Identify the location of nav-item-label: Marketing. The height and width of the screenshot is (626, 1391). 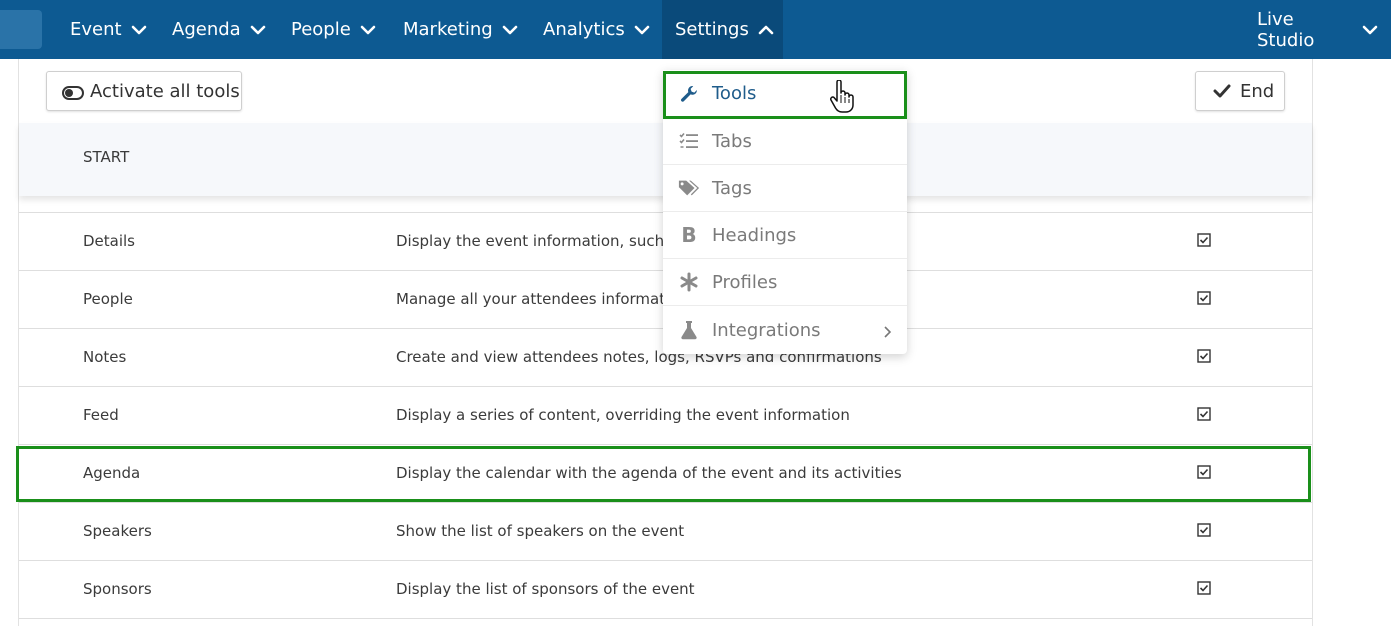
(448, 29).